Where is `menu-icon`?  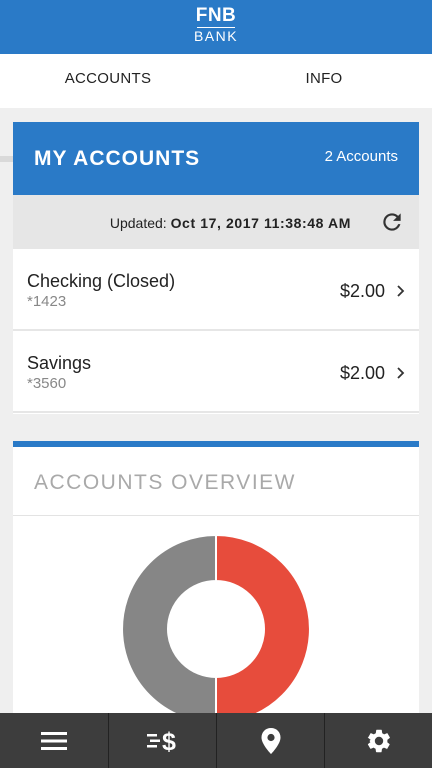 menu-icon is located at coordinates (54, 740).